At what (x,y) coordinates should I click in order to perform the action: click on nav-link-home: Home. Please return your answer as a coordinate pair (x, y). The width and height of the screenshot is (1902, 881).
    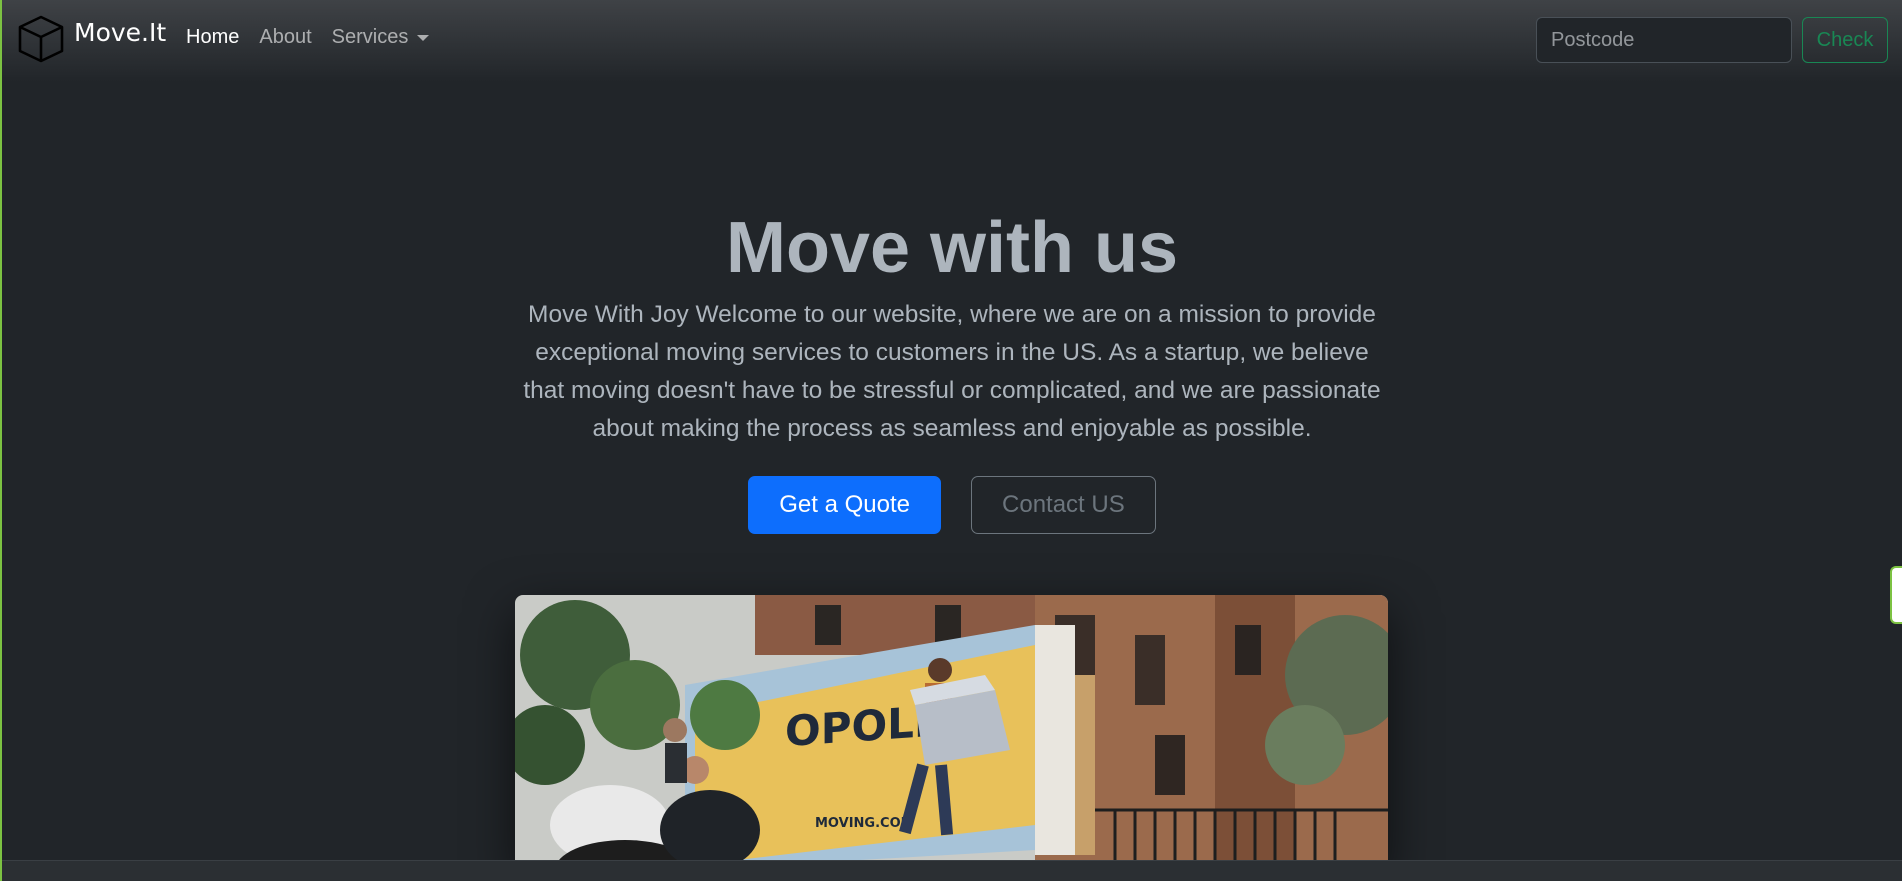
    Looking at the image, I should click on (212, 37).